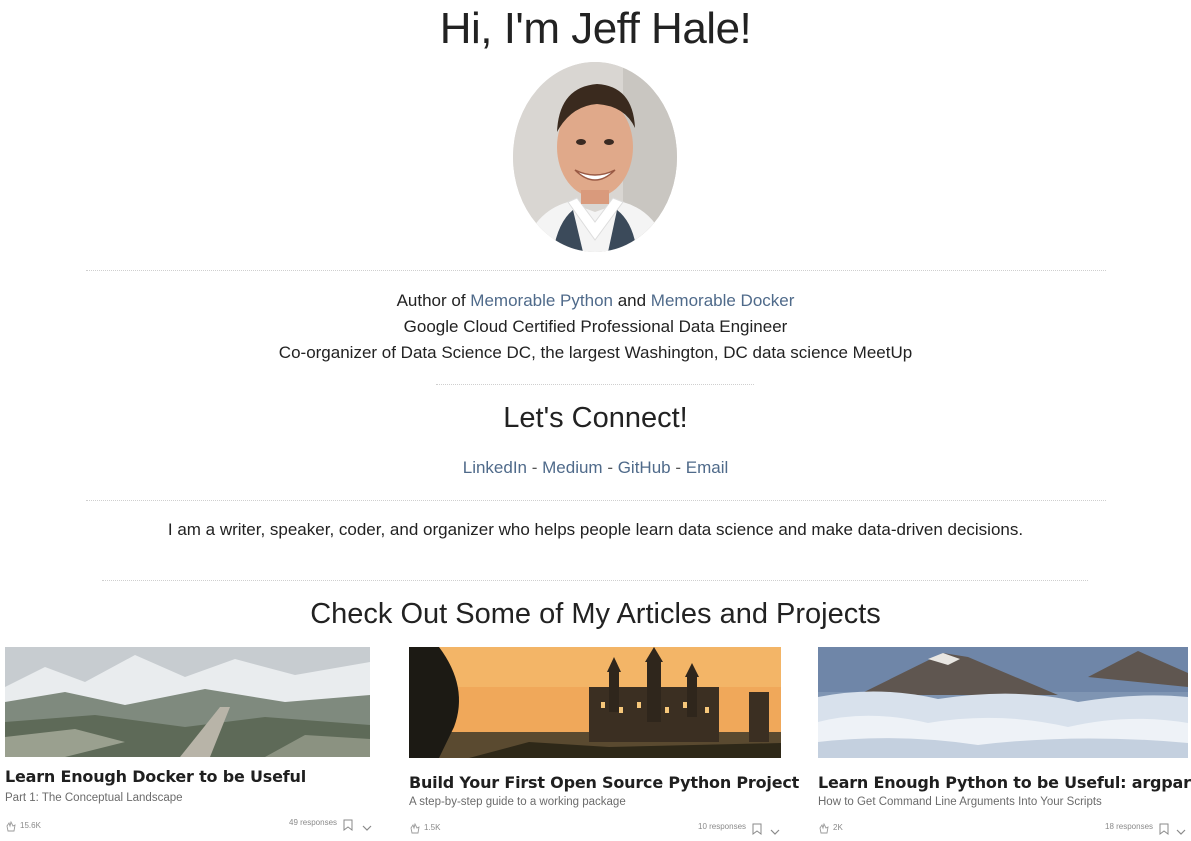  Describe the element at coordinates (595, 157) in the screenshot. I see `avatar` at that location.